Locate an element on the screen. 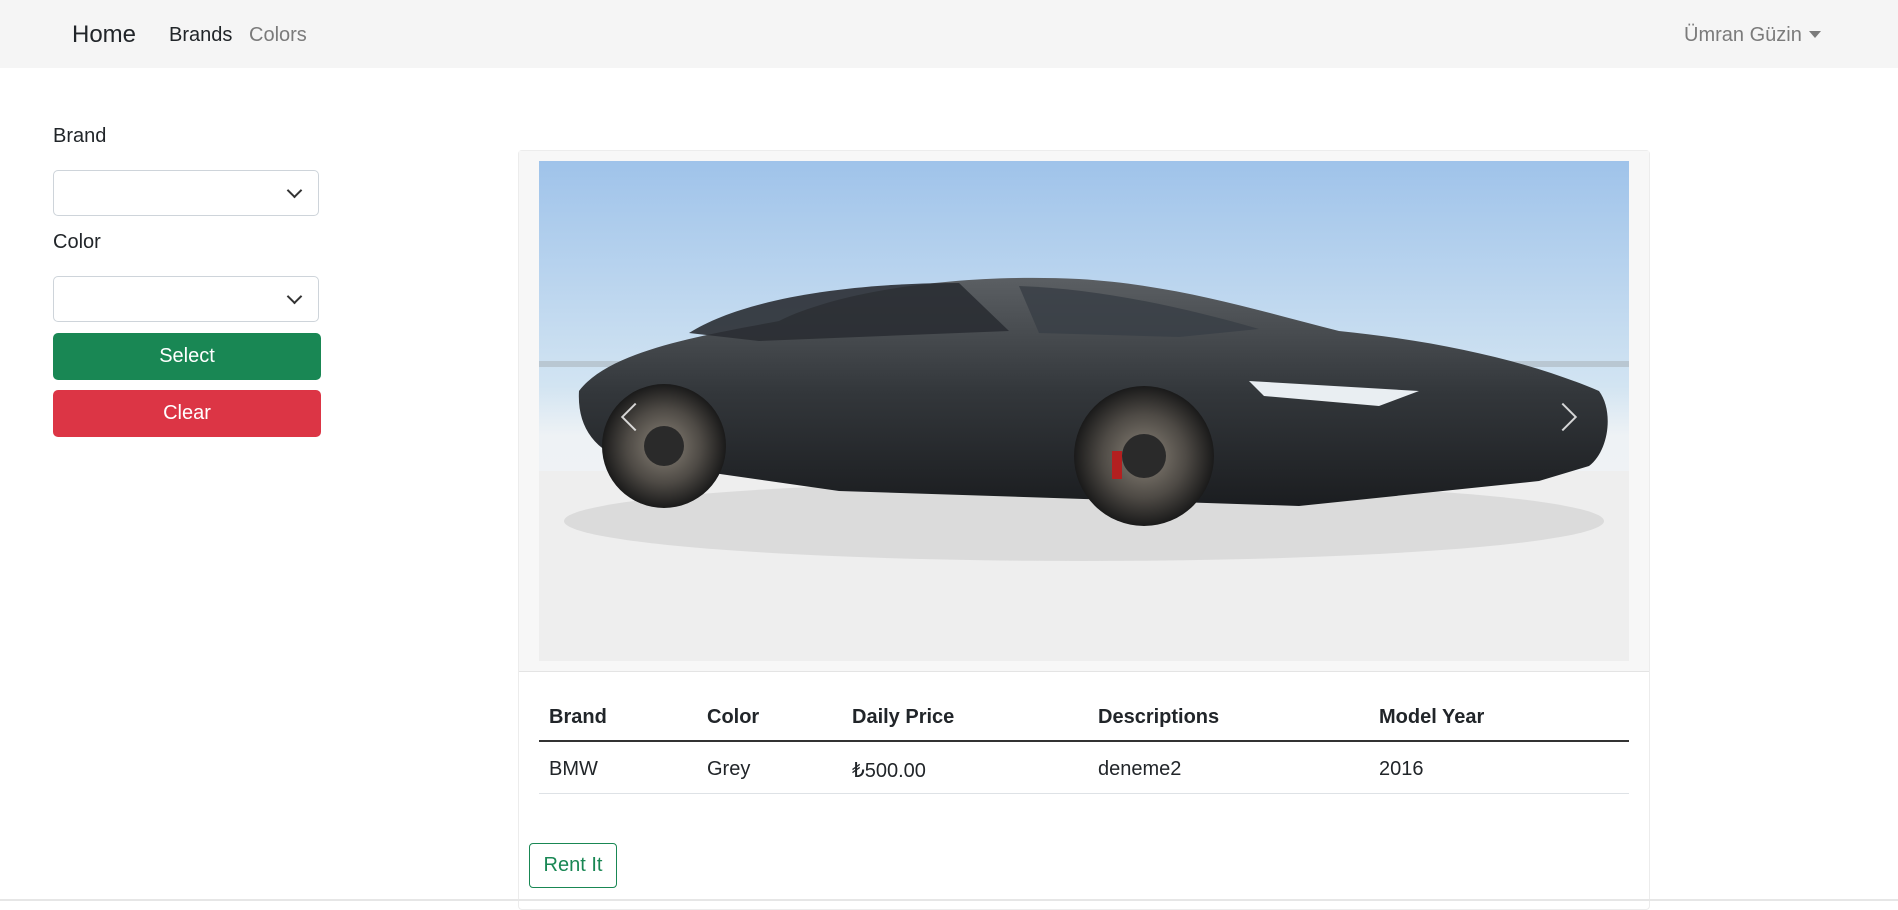 The width and height of the screenshot is (1898, 910). color-select is located at coordinates (186, 299).